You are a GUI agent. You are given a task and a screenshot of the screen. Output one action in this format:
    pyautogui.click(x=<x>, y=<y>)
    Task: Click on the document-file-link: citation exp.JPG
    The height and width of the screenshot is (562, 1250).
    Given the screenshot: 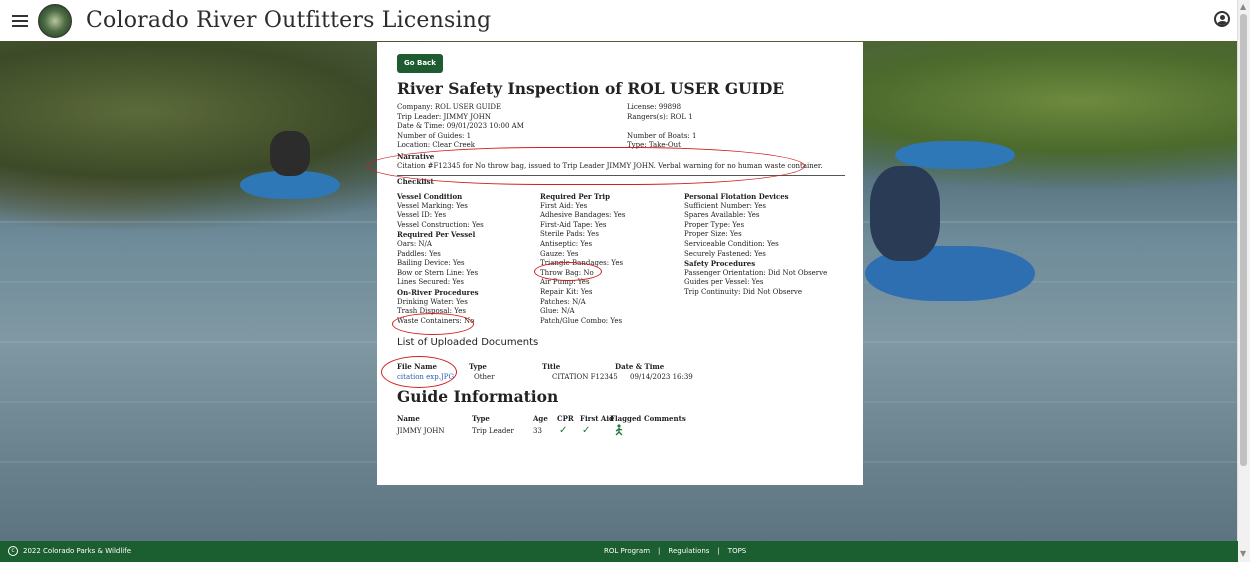 What is the action you would take?
    pyautogui.click(x=425, y=377)
    